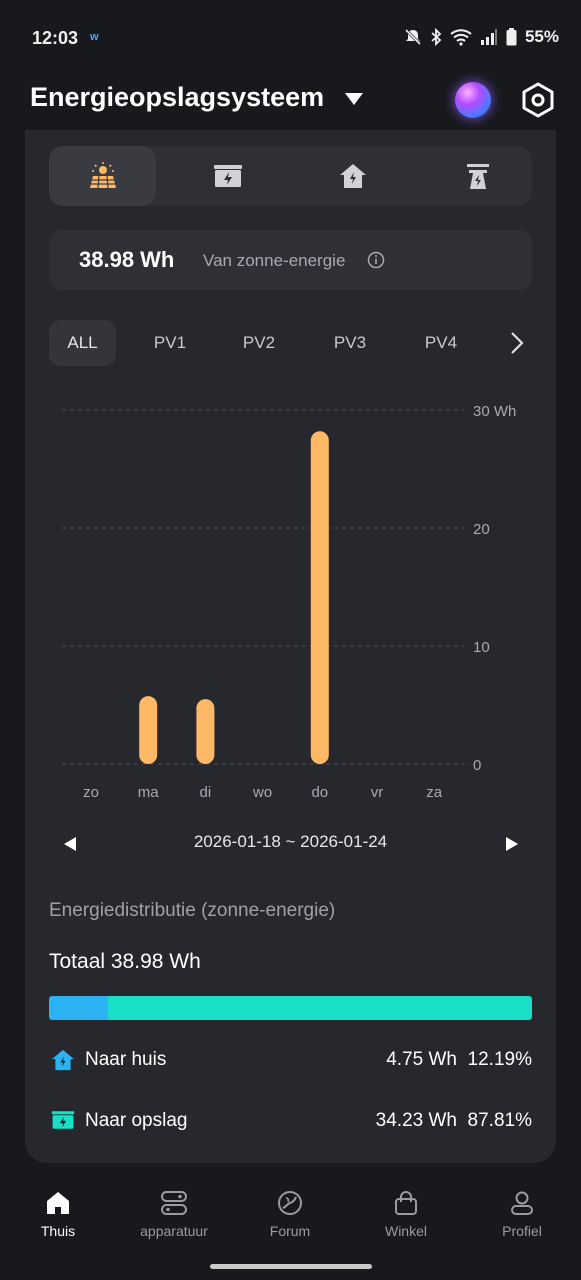 This screenshot has height=1280, width=581. What do you see at coordinates (511, 37) in the screenshot?
I see `battery-icon` at bounding box center [511, 37].